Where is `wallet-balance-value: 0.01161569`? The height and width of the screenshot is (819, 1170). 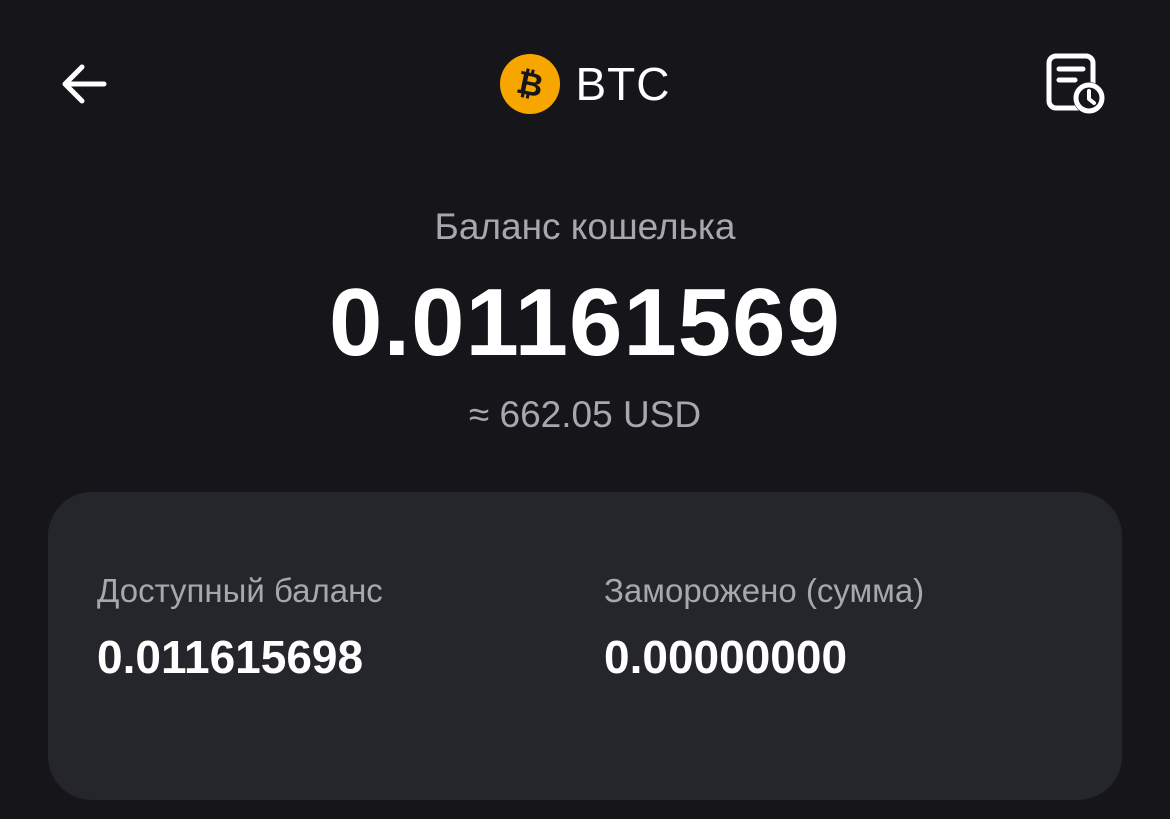
wallet-balance-value: 0.01161569 is located at coordinates (585, 322).